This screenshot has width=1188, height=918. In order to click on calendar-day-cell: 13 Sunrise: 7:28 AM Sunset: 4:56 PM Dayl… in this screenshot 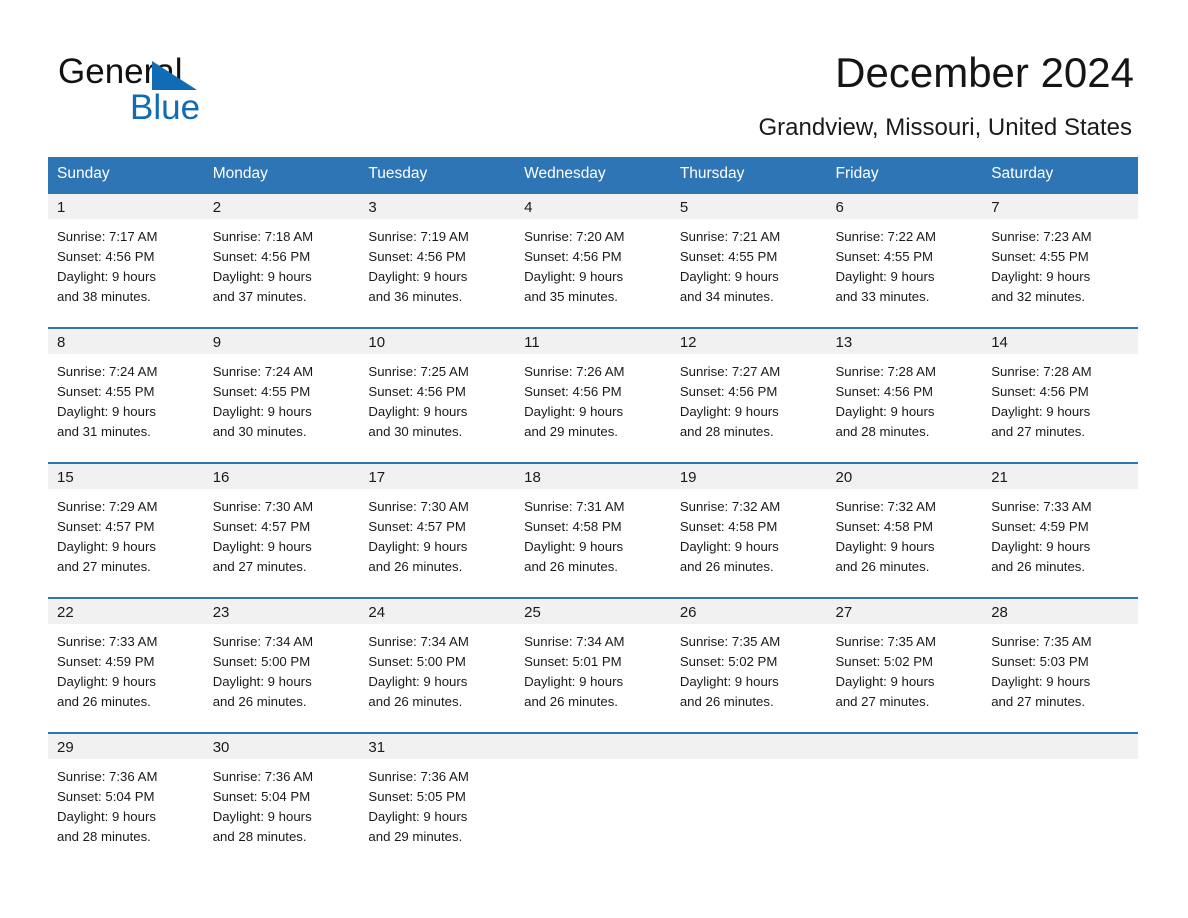, I will do `click(904, 395)`.